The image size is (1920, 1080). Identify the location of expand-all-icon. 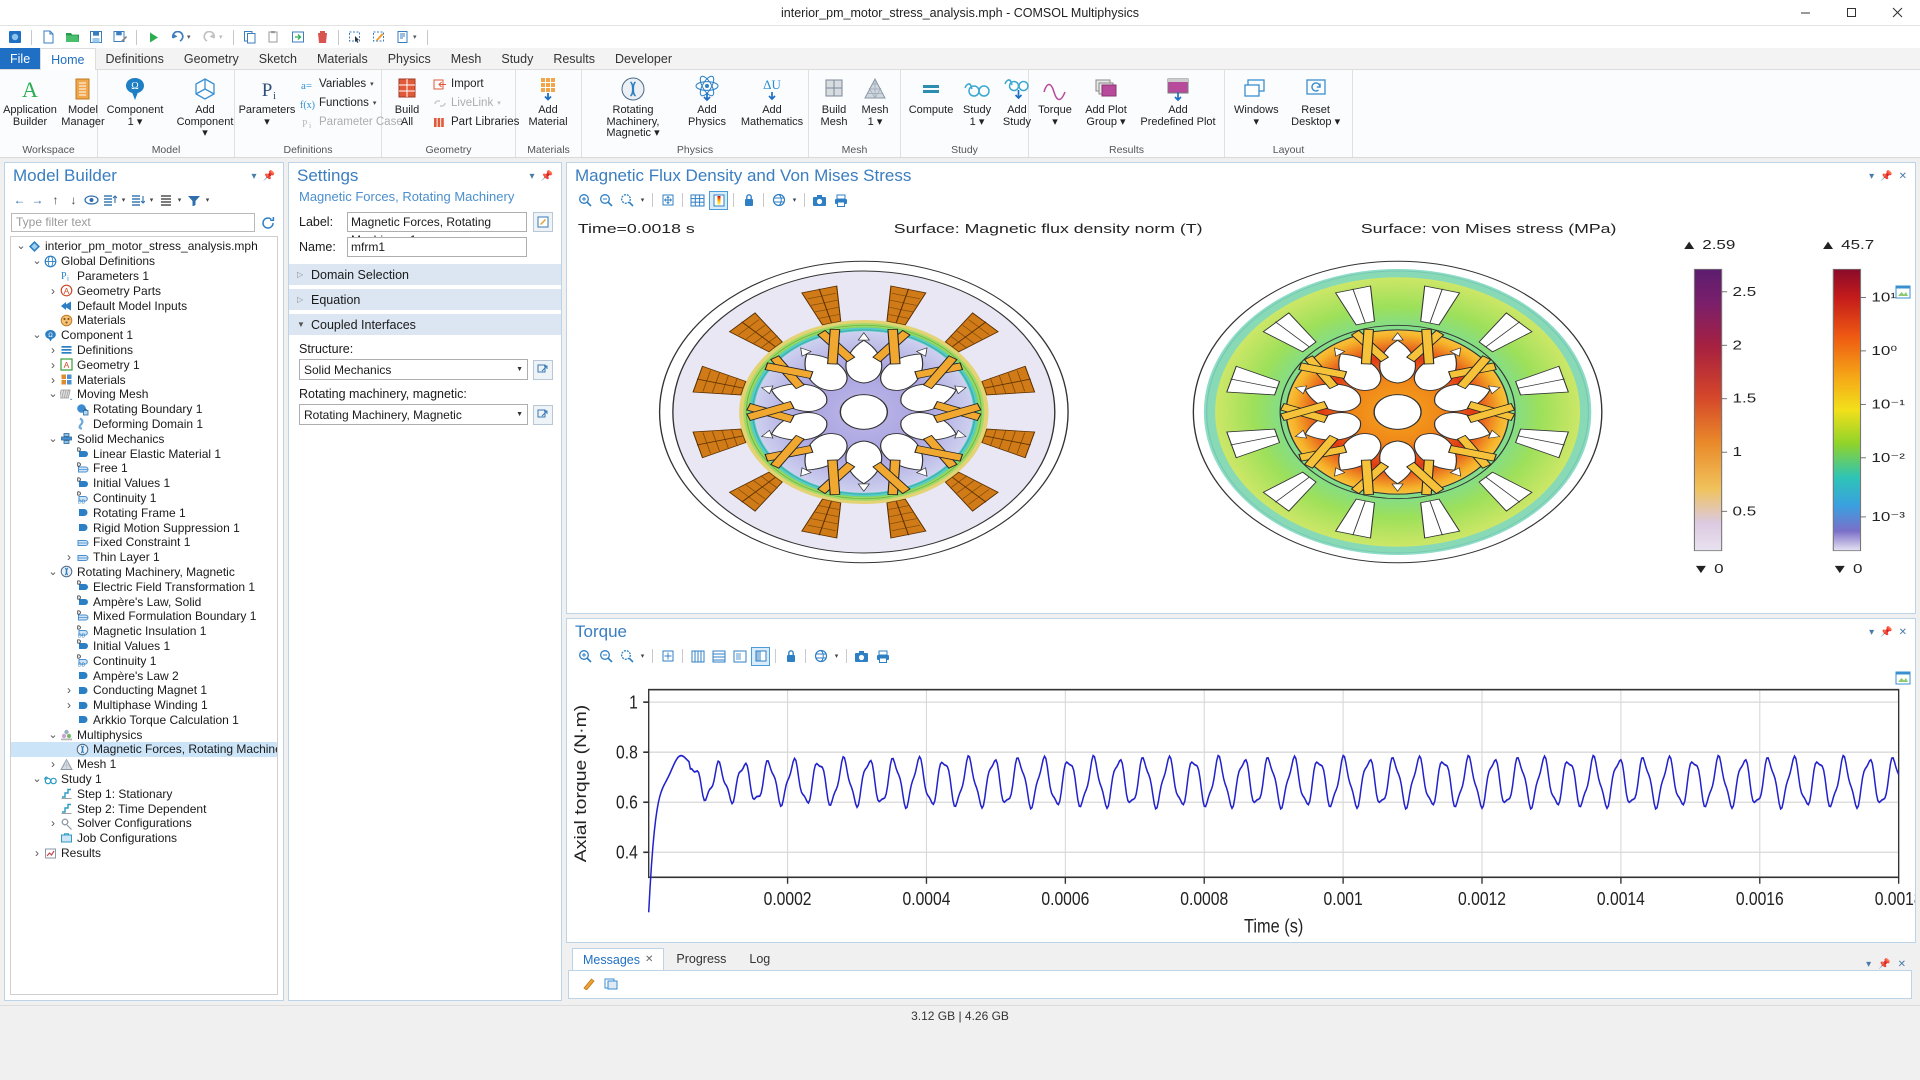
(109, 200).